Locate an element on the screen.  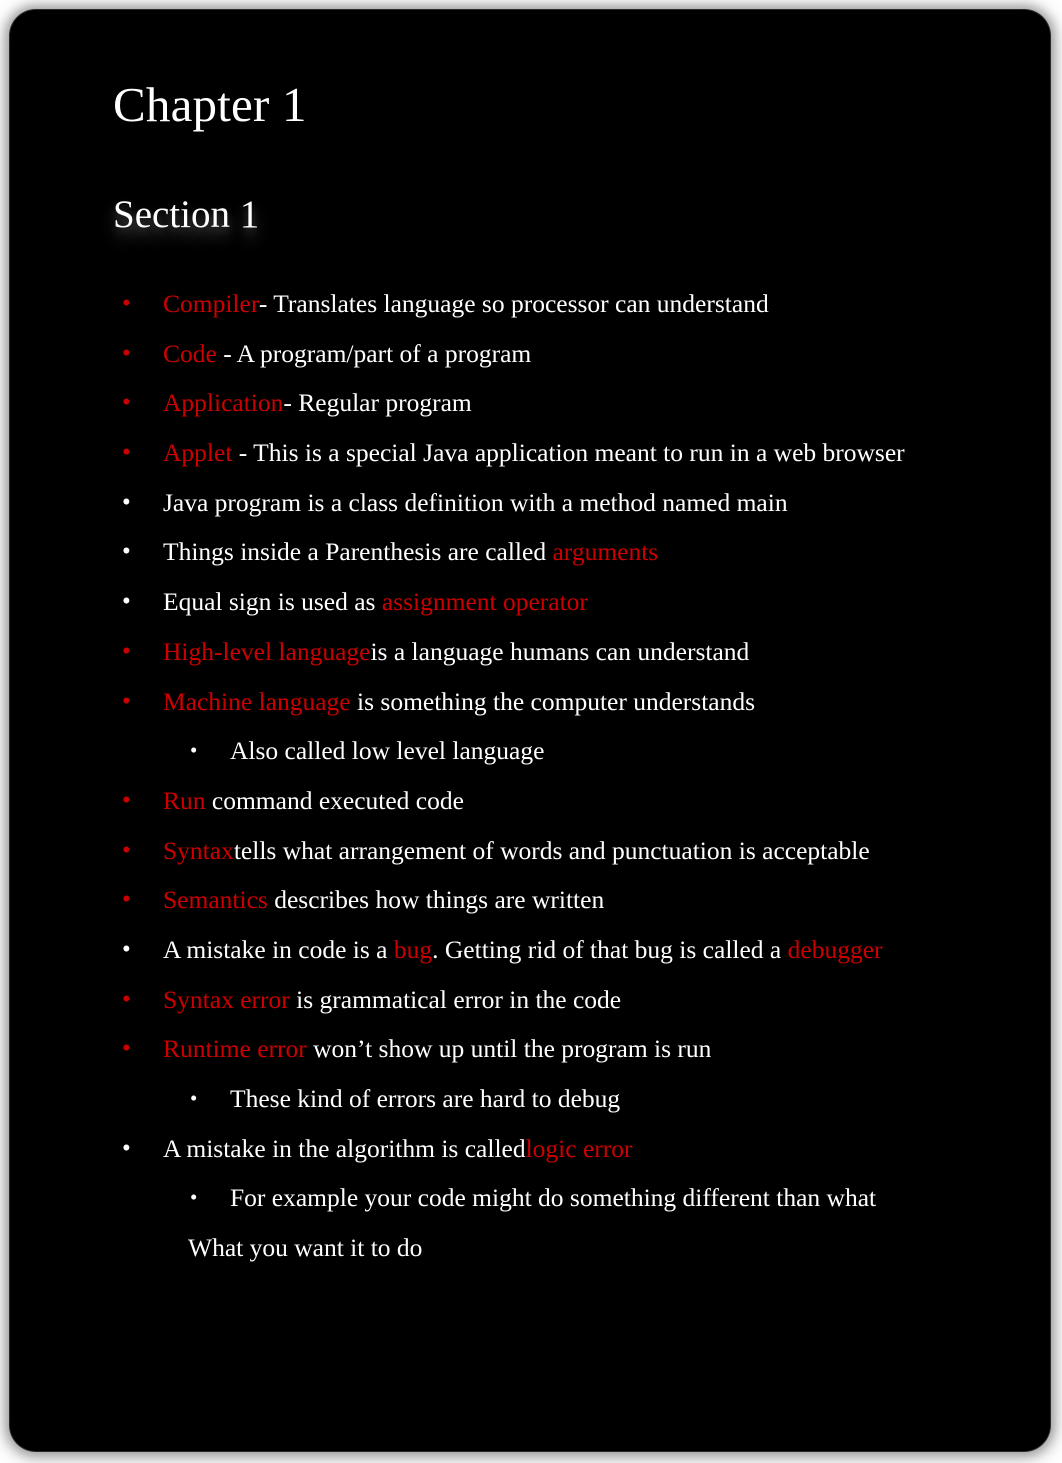
keyword-term: debugger is located at coordinates (835, 949).